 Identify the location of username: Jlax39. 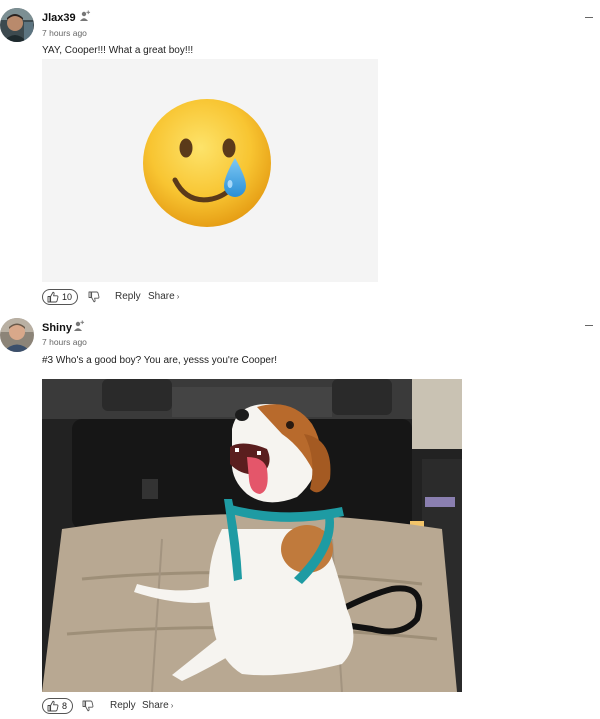
(59, 18).